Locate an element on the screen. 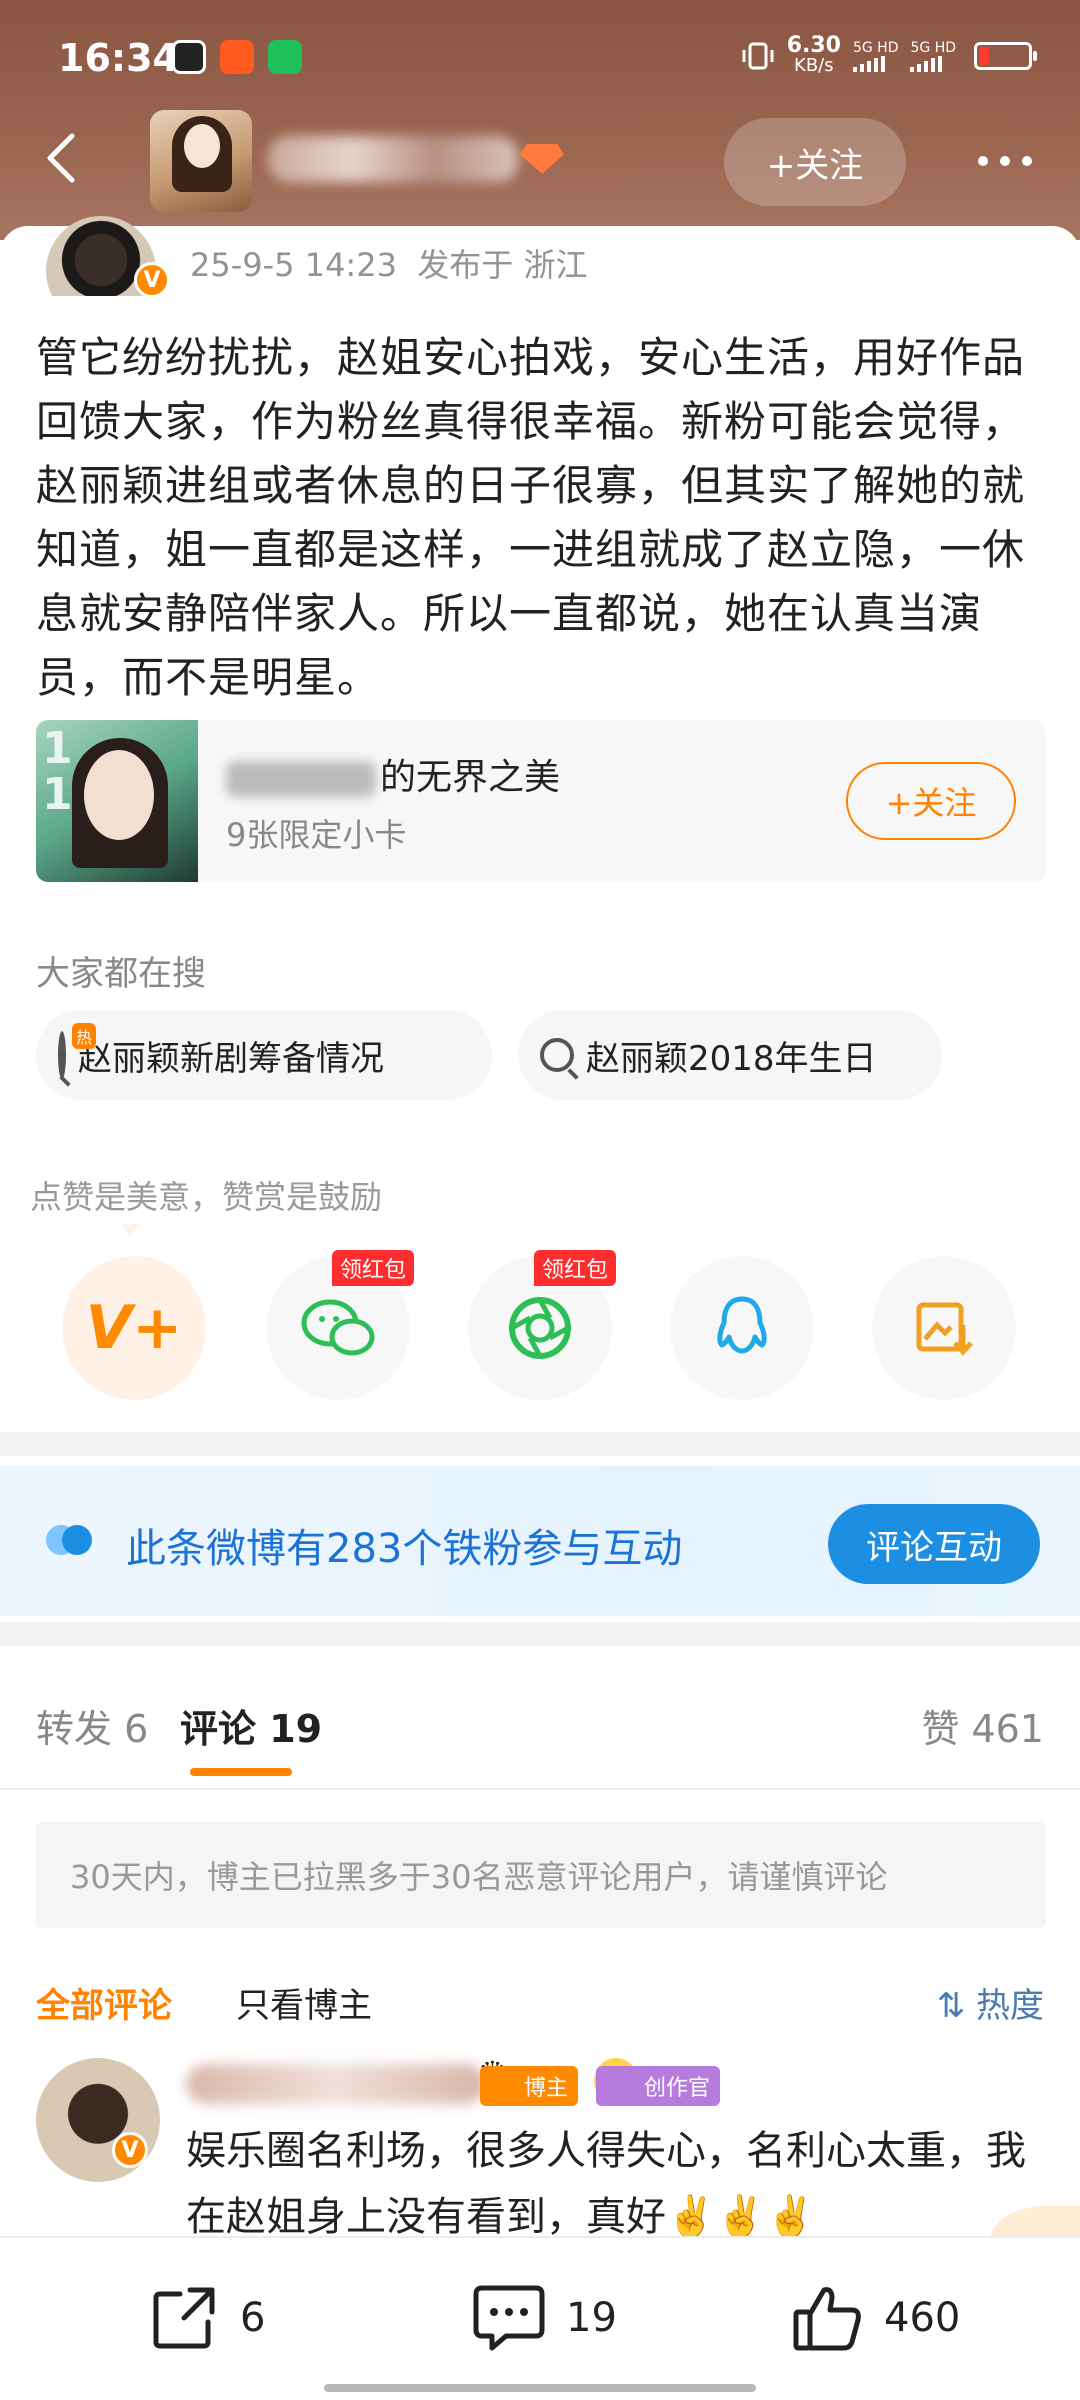 The width and height of the screenshot is (1080, 2400). reward-button: V+ is located at coordinates (134, 1328).